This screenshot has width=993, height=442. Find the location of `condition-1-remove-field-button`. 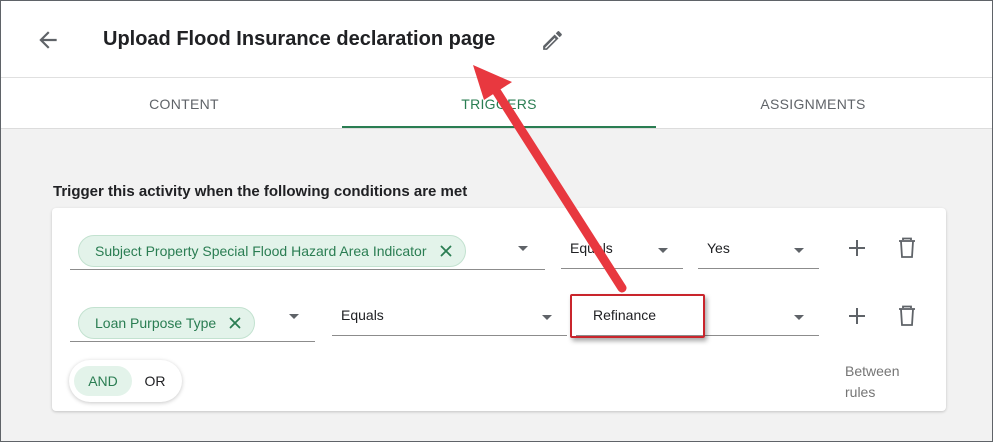

condition-1-remove-field-button is located at coordinates (446, 251).